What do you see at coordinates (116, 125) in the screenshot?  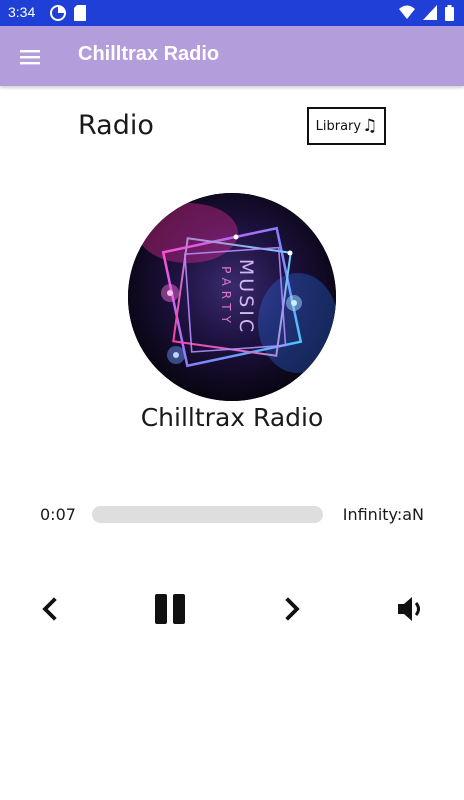 I see `page-title: Radio` at bounding box center [116, 125].